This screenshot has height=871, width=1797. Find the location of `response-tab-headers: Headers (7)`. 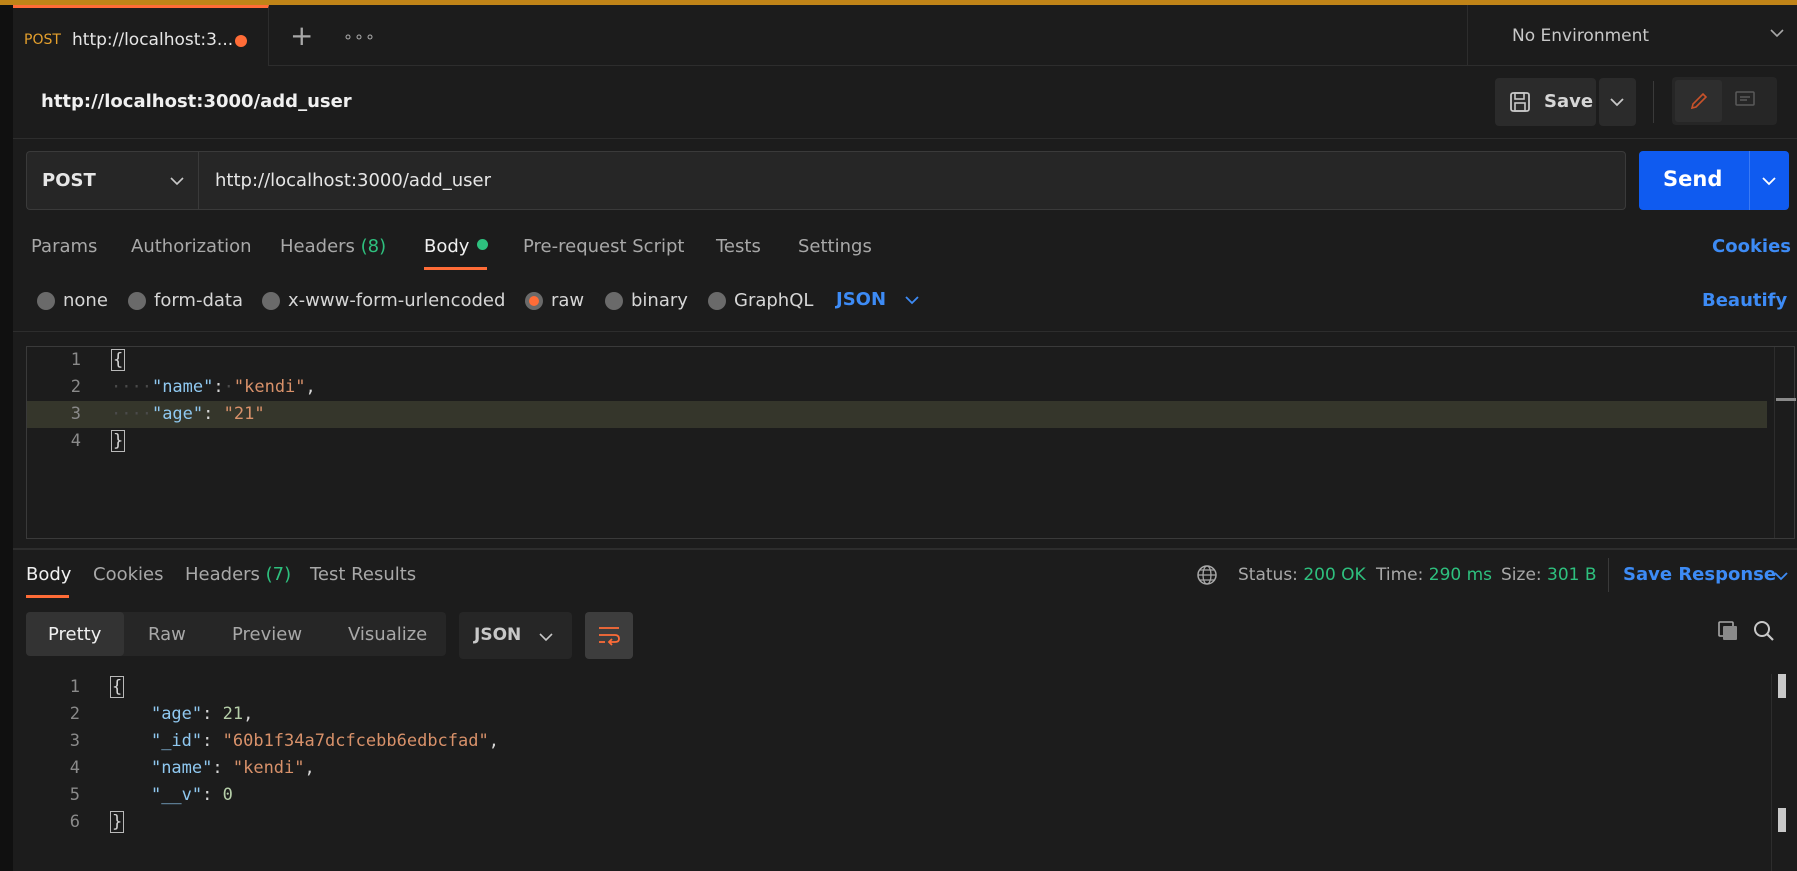

response-tab-headers: Headers (7) is located at coordinates (238, 574).